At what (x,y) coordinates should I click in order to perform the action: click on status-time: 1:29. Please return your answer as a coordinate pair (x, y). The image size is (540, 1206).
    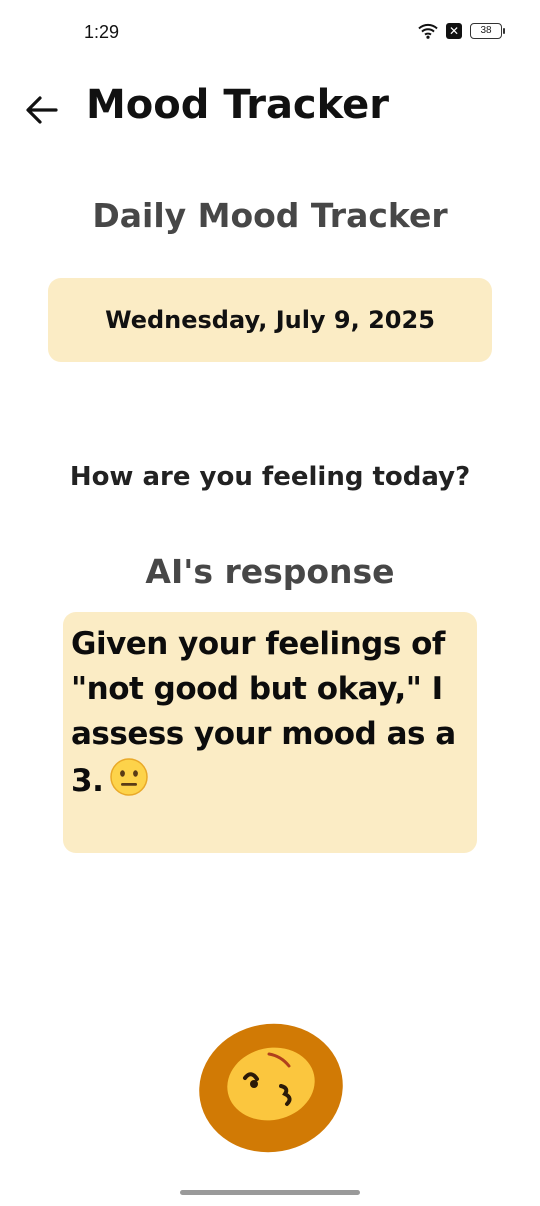
    Looking at the image, I should click on (102, 32).